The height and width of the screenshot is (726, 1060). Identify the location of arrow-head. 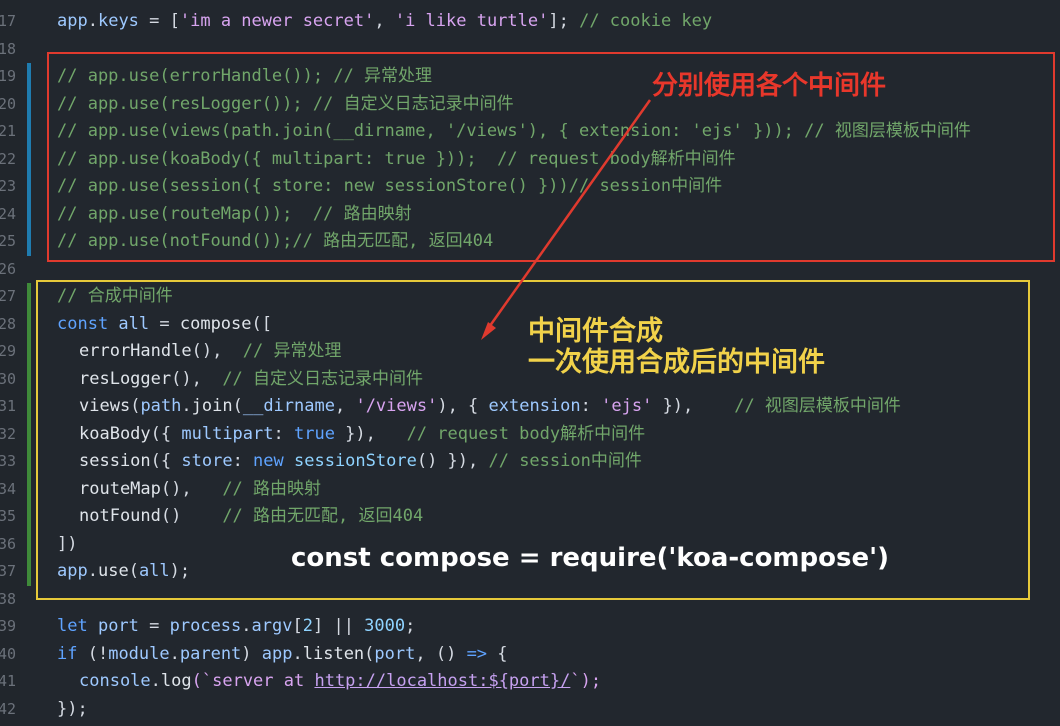
(488, 331).